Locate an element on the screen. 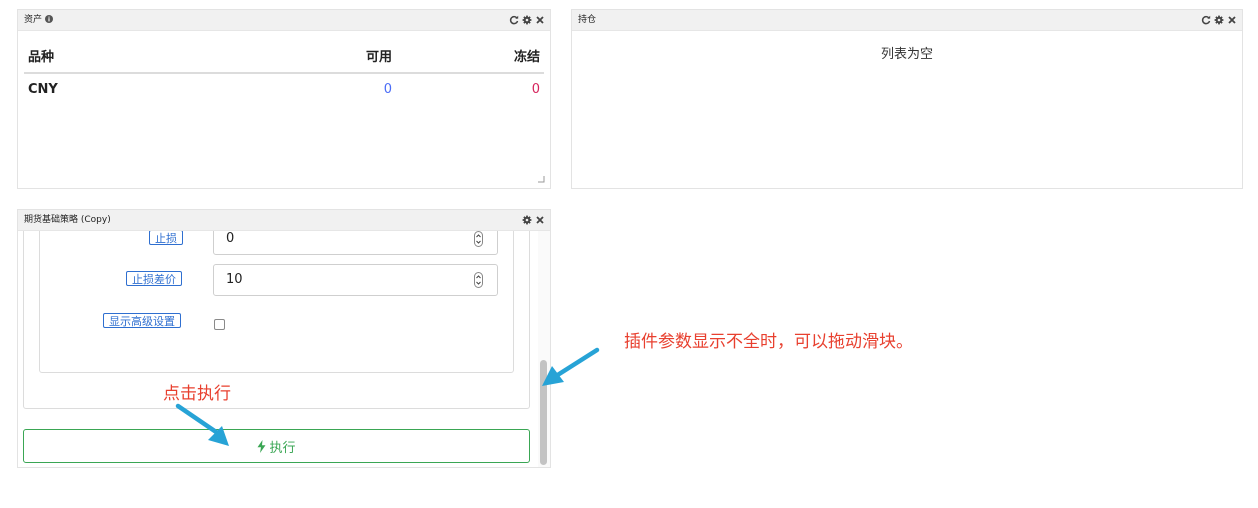 This screenshot has width=1258, height=508. strategy-panel-header: 期货基础策略 (Copy) is located at coordinates (284, 220).